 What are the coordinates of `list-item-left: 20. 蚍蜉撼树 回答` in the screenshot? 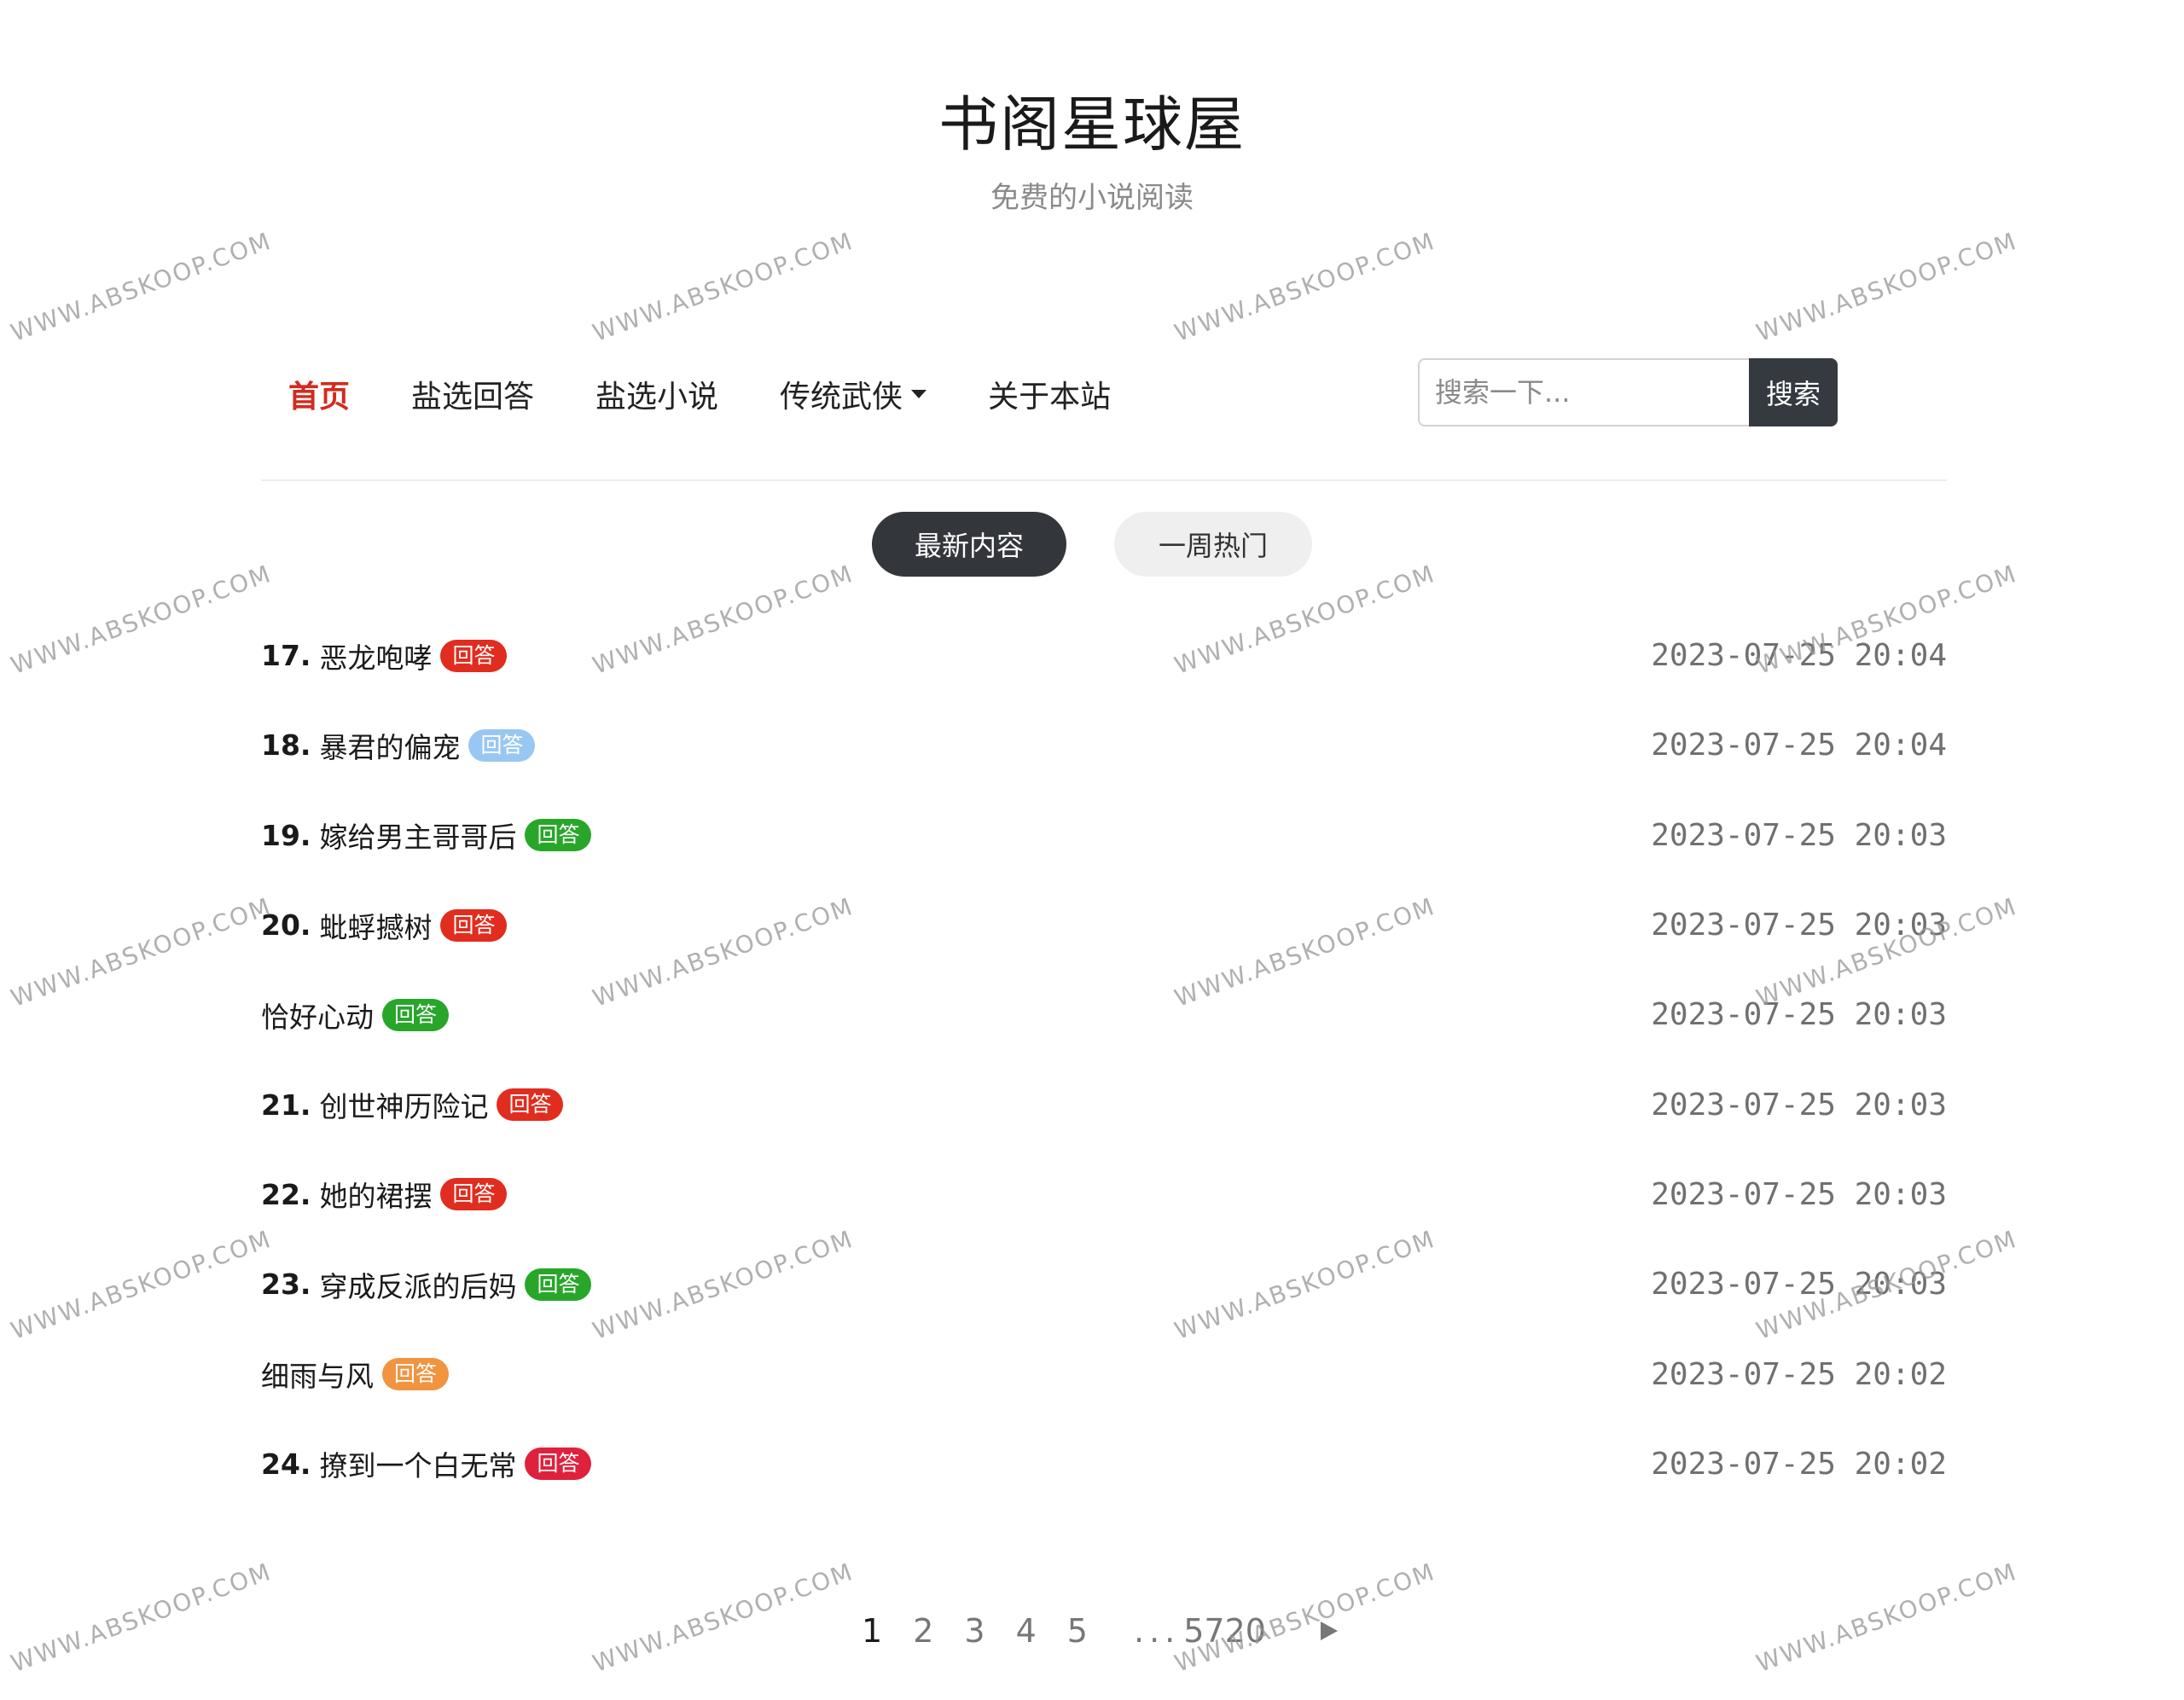 It's located at (385, 926).